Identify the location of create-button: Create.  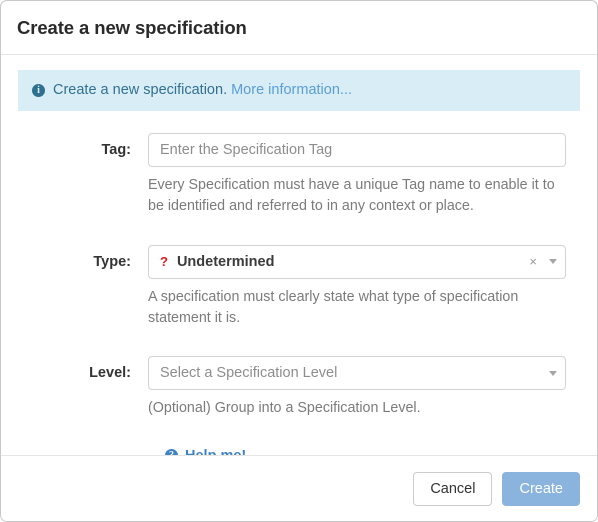
(541, 488).